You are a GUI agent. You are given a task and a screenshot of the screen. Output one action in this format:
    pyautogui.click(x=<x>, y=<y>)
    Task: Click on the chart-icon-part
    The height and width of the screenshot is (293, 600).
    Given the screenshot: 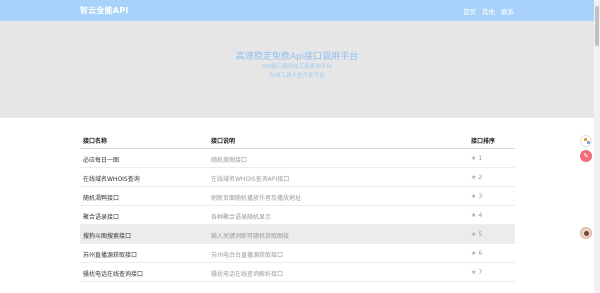 What is the action you would take?
    pyautogui.click(x=588, y=142)
    